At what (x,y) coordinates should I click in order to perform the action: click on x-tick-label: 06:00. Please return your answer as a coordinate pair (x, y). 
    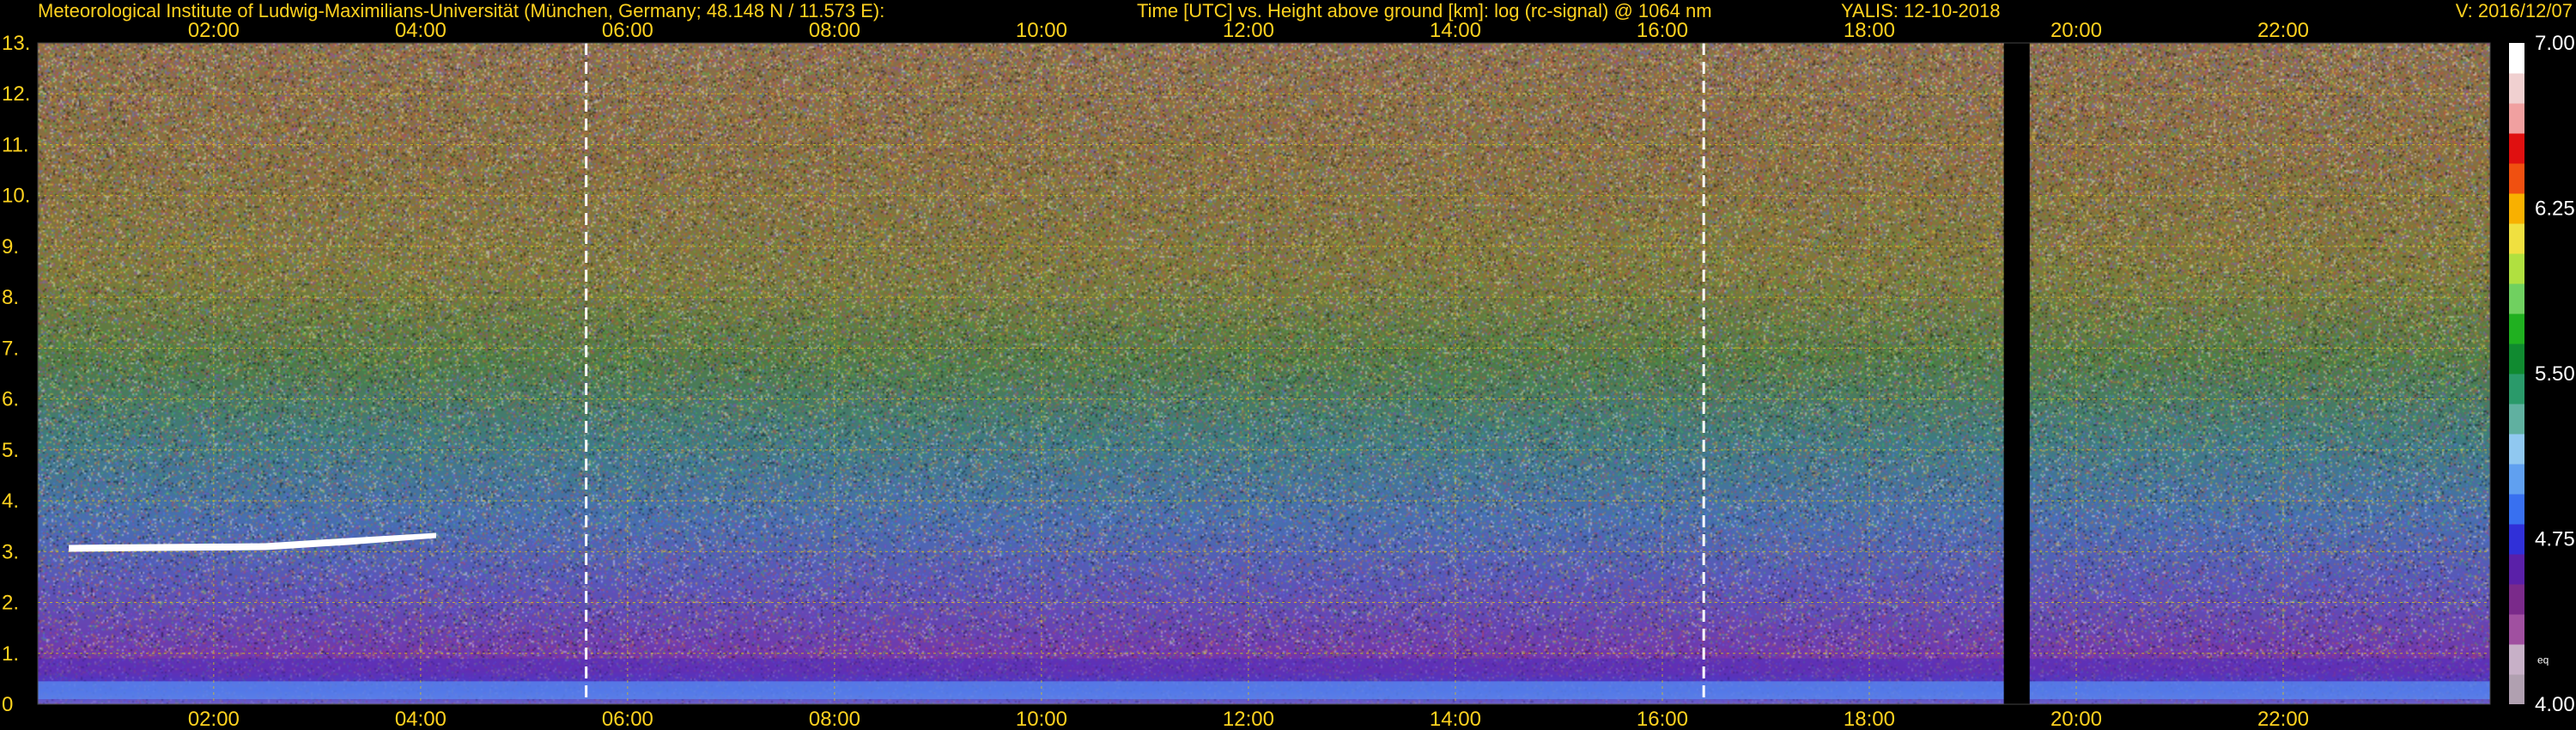
    Looking at the image, I should click on (627, 719).